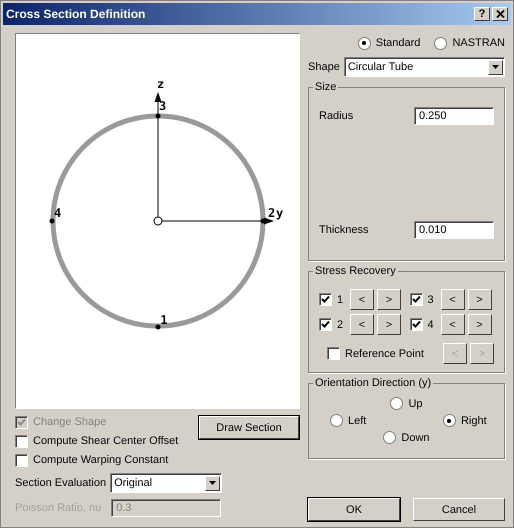 Image resolution: width=514 pixels, height=528 pixels. I want to click on format-radio: Standard, so click(389, 43).